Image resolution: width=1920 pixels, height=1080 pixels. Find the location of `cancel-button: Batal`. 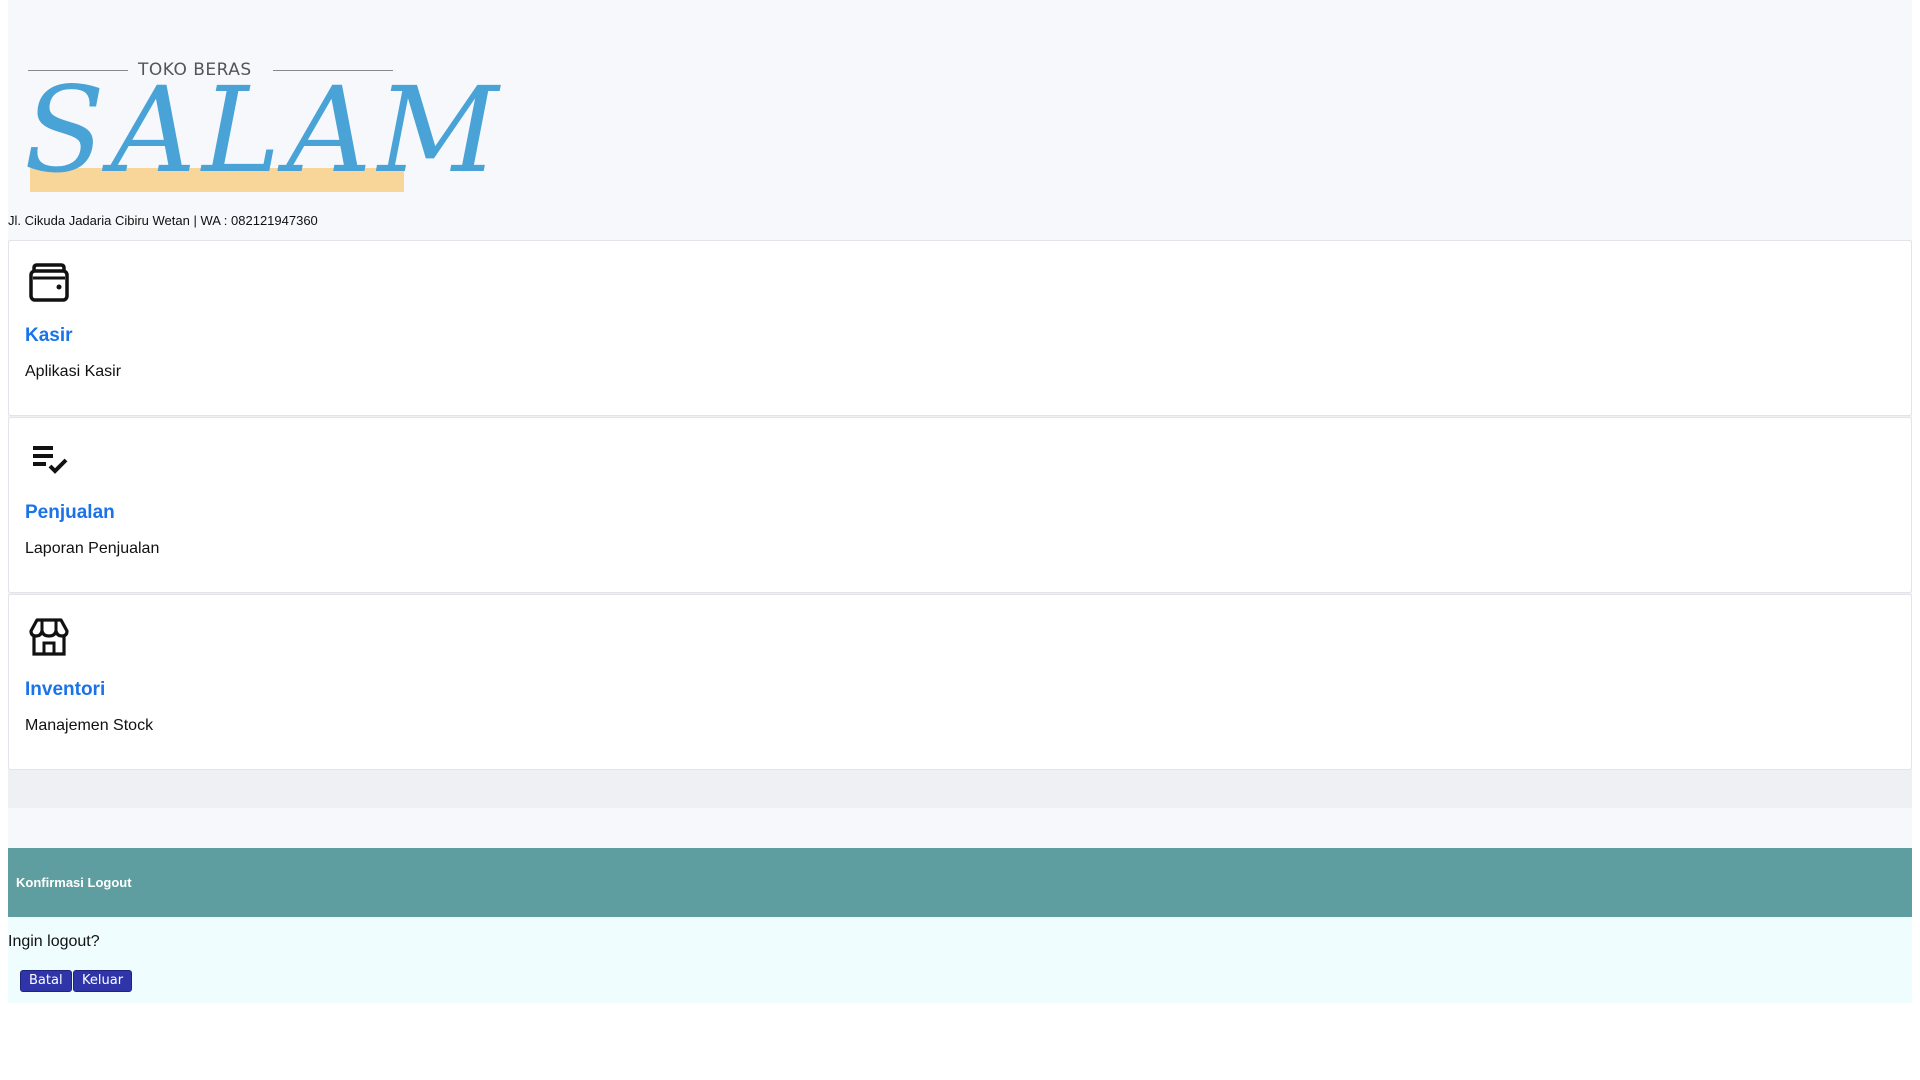

cancel-button: Batal is located at coordinates (46, 981).